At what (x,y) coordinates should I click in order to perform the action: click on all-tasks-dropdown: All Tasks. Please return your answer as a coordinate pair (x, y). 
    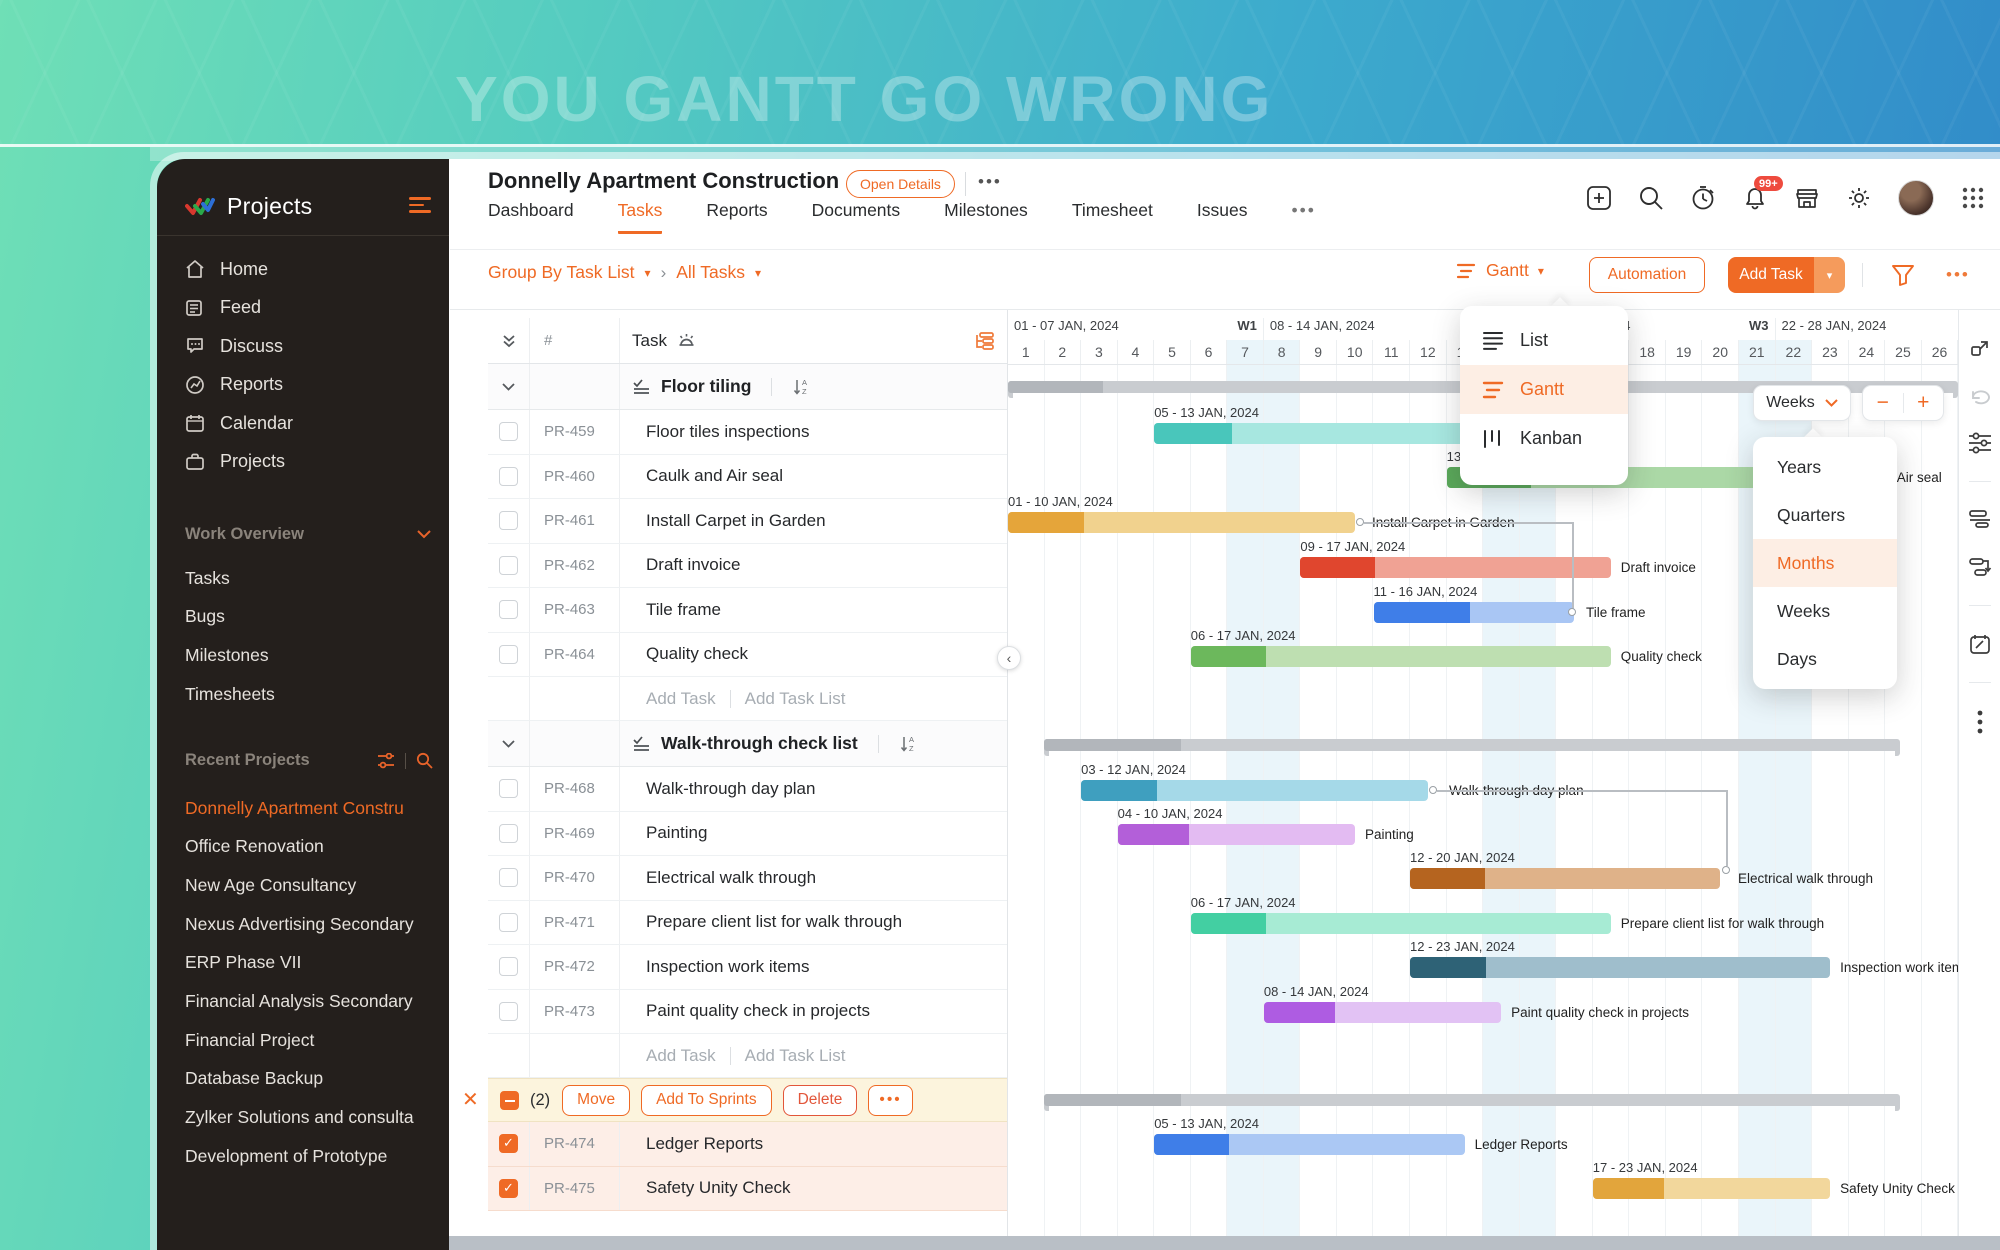
    Looking at the image, I should click on (710, 272).